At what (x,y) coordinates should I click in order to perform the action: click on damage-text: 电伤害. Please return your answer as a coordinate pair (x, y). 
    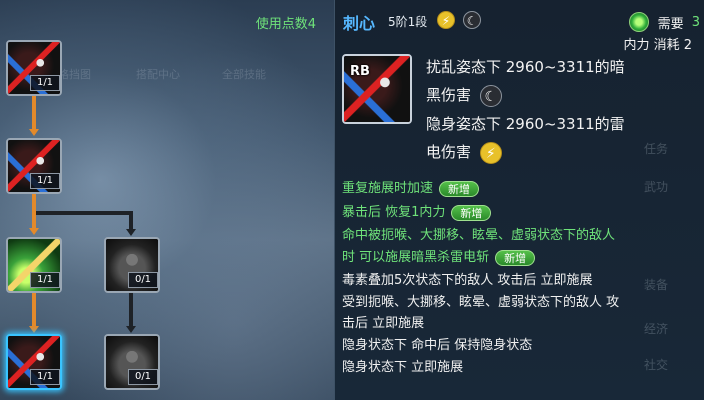
    Looking at the image, I should click on (449, 152).